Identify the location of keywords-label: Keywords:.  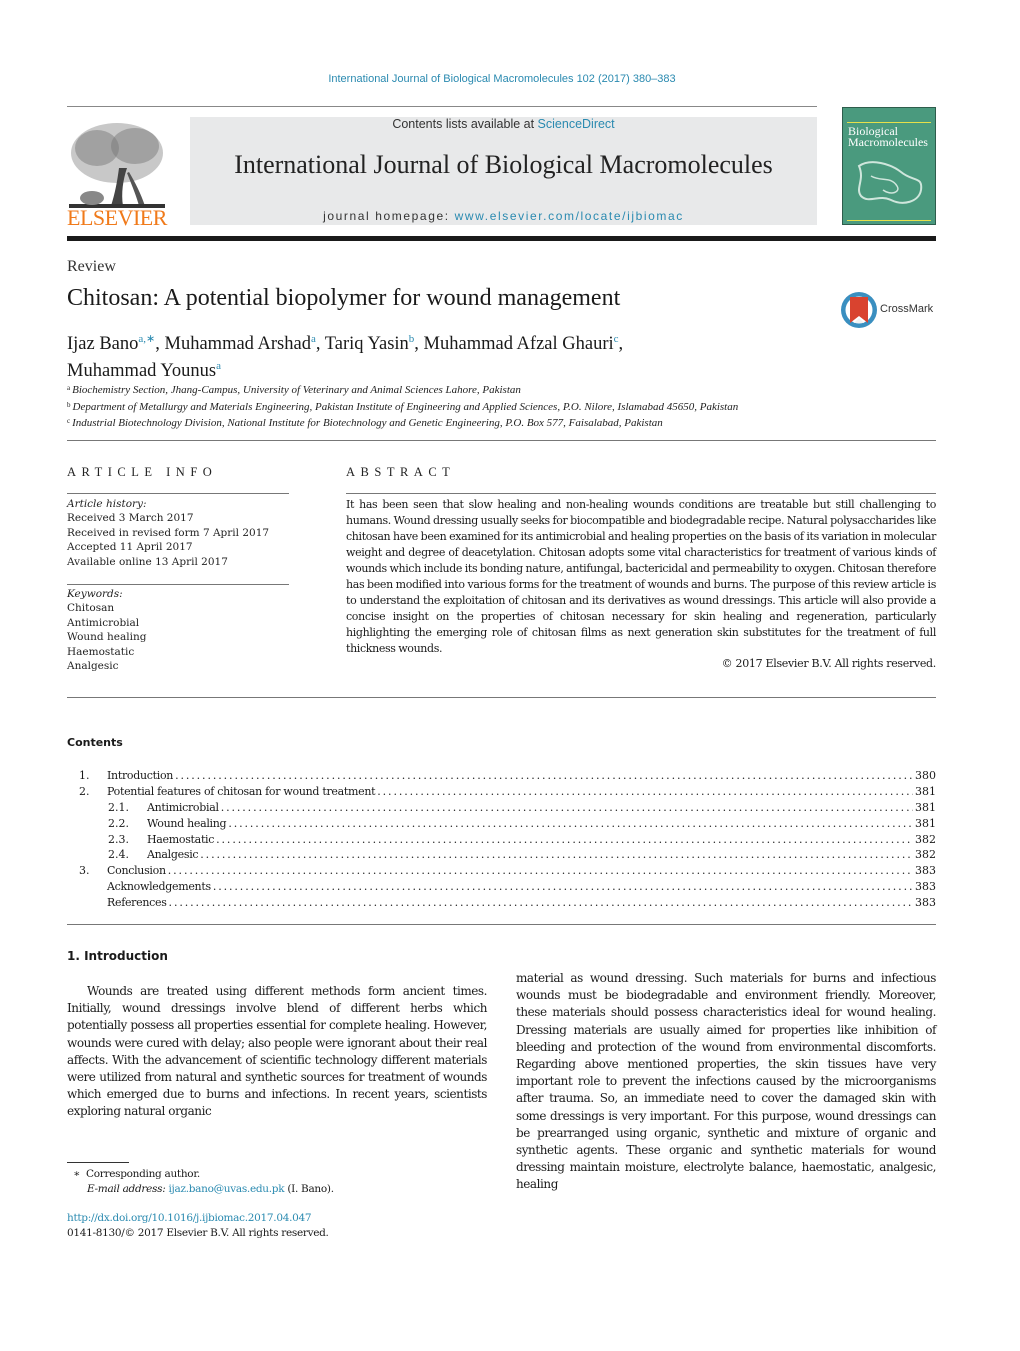
(95, 594).